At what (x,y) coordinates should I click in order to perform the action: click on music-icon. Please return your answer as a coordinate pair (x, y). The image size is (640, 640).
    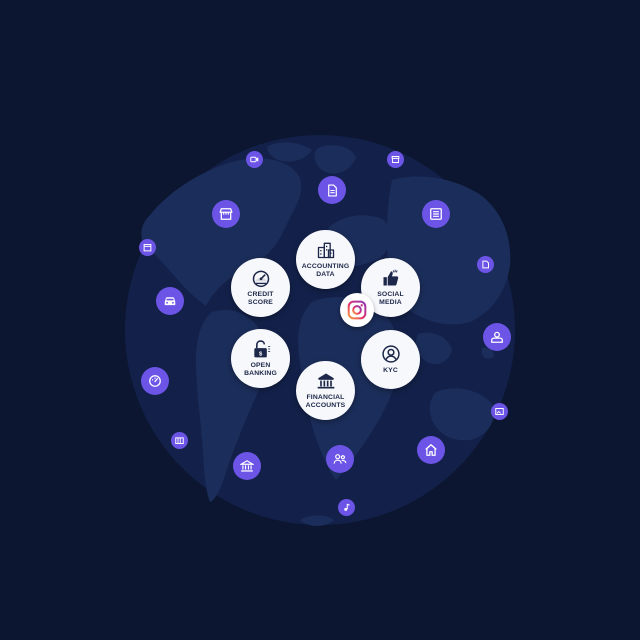
    Looking at the image, I should click on (347, 507).